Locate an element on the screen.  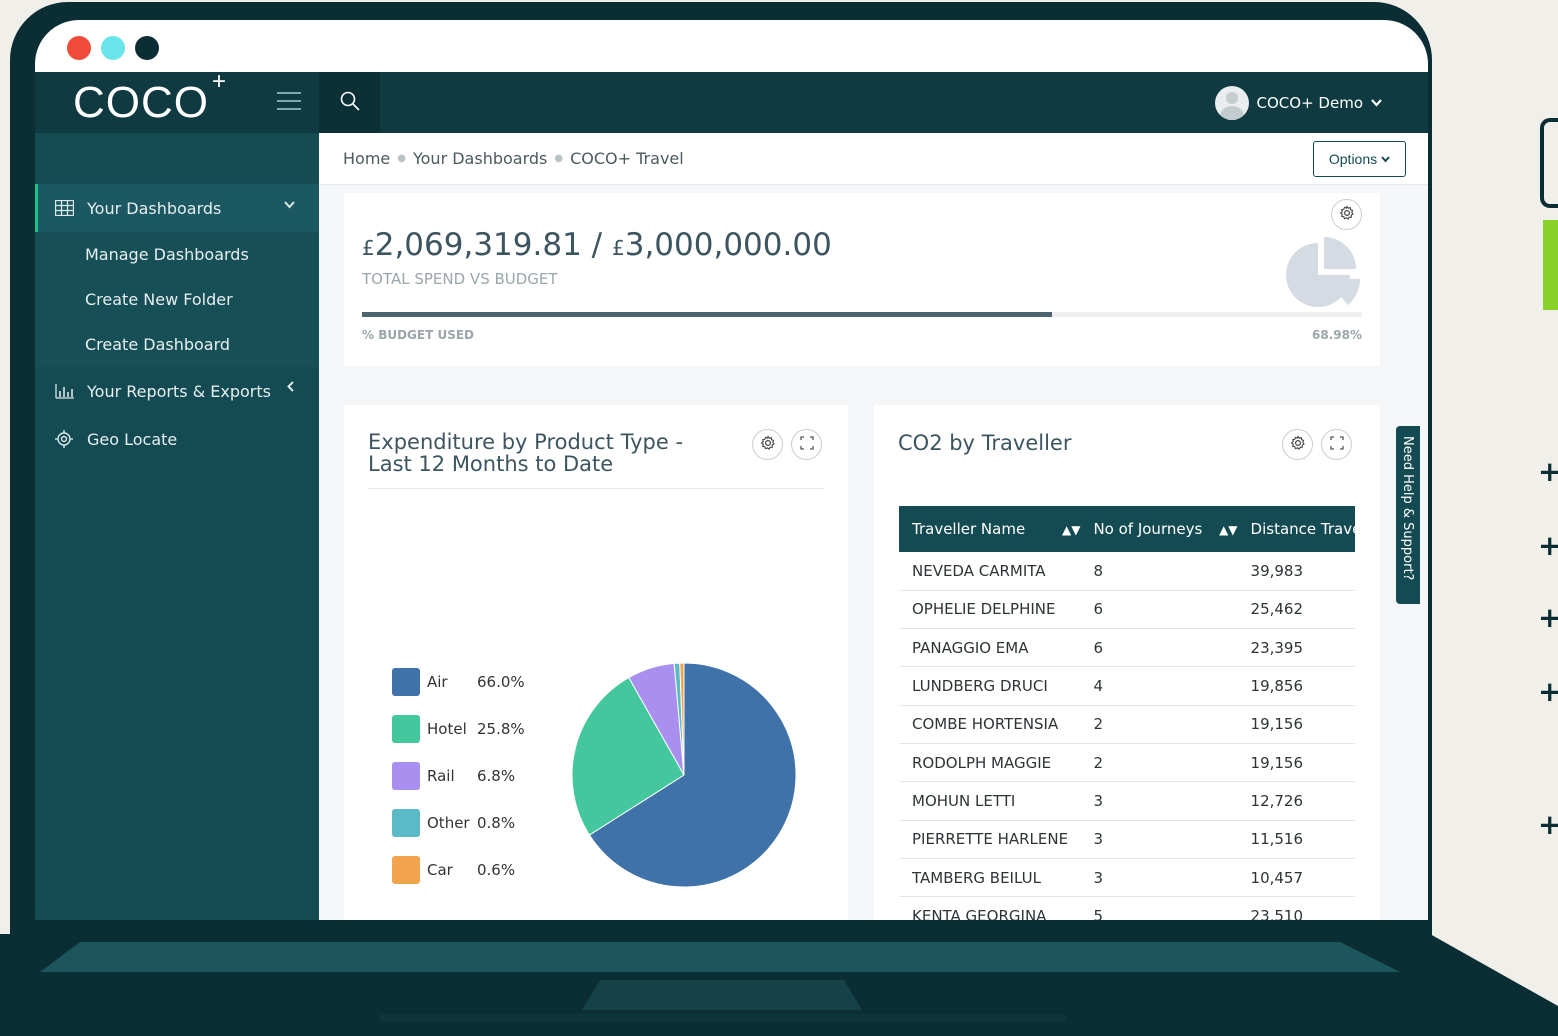
window-controls is located at coordinates (113, 48).